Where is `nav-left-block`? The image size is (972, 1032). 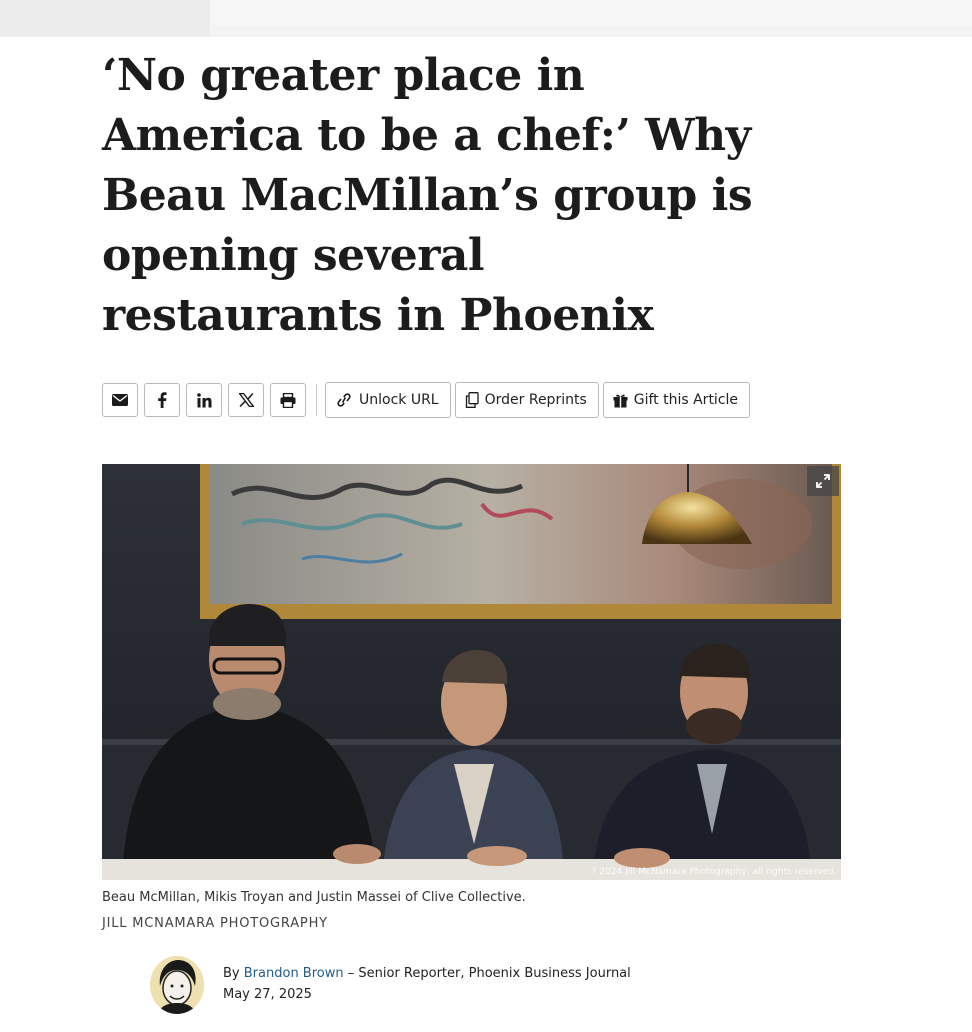 nav-left-block is located at coordinates (105, 18).